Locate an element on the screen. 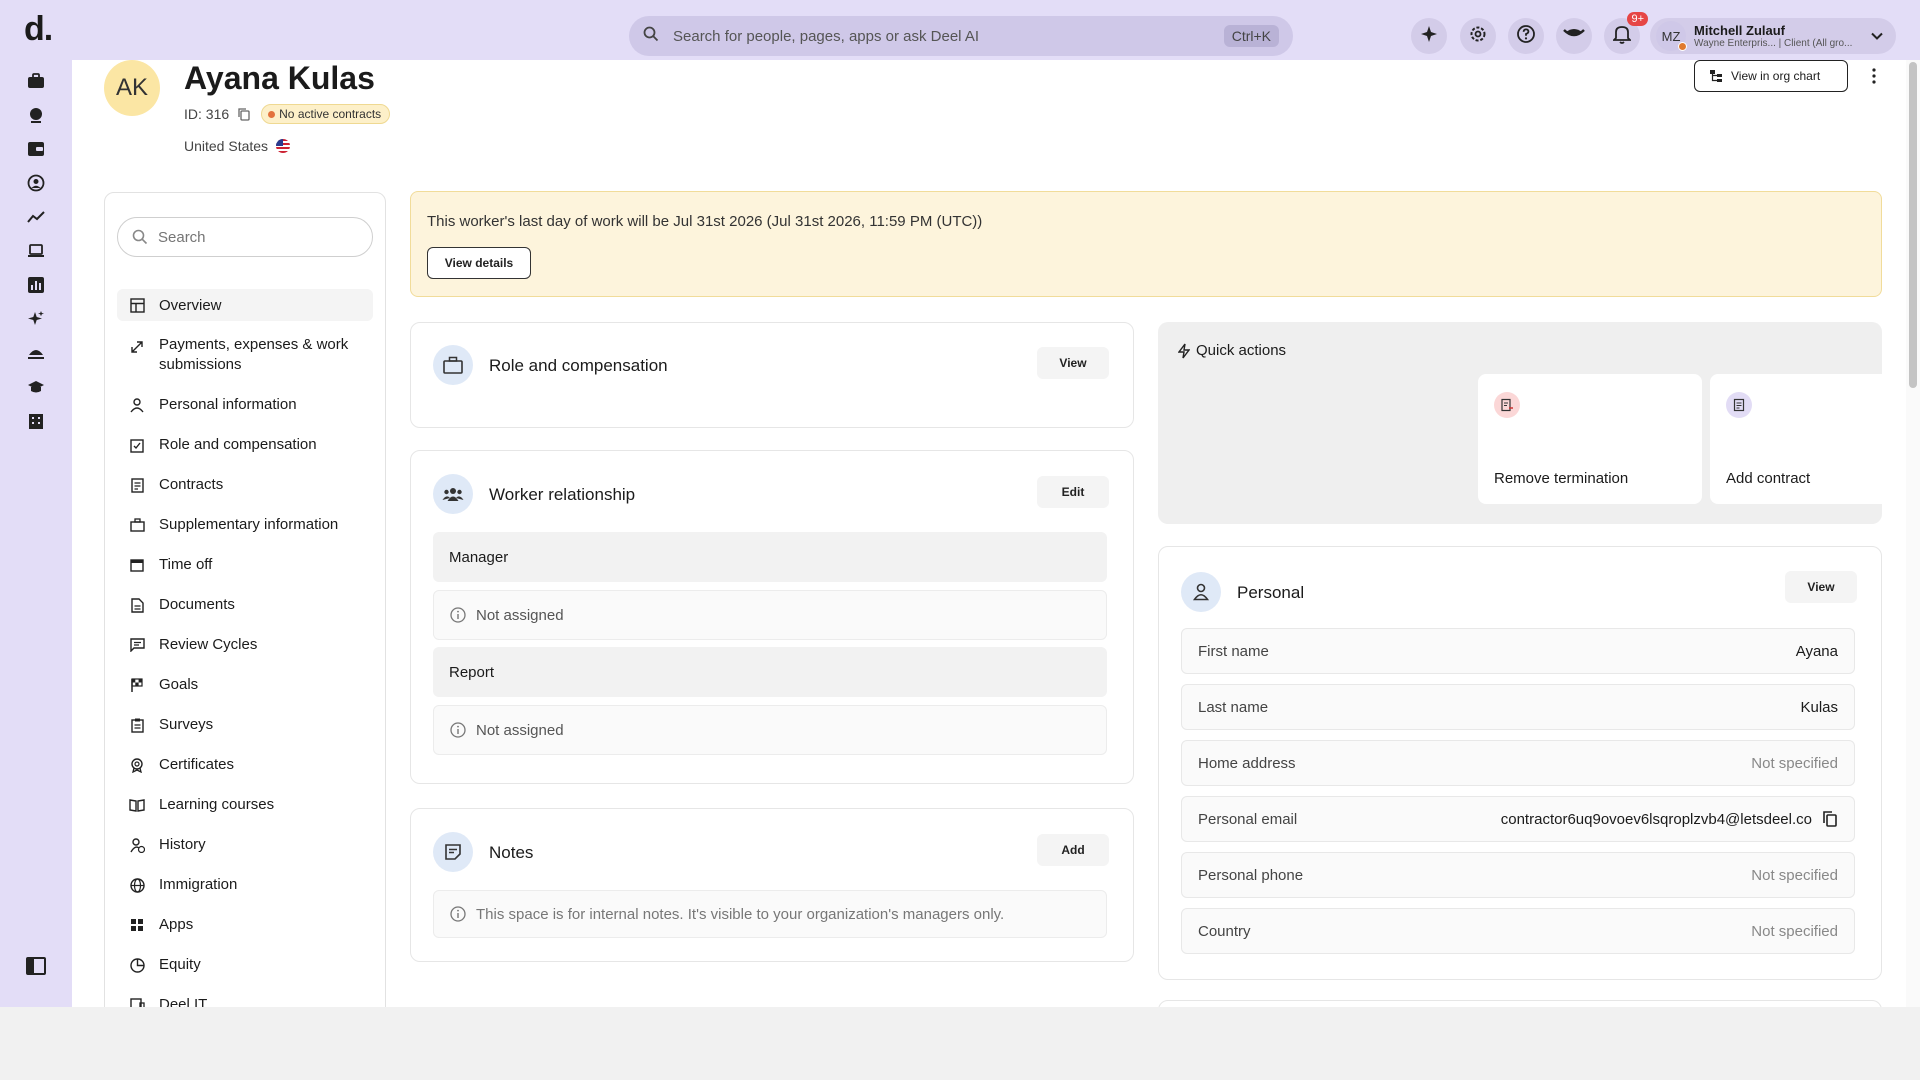  chevron-down-icon is located at coordinates (1877, 36).